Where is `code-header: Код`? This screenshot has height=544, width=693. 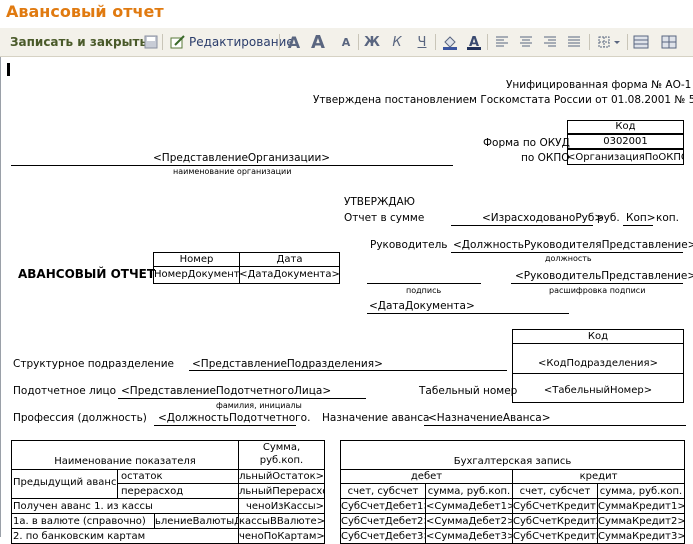
code-header: Код is located at coordinates (625, 126).